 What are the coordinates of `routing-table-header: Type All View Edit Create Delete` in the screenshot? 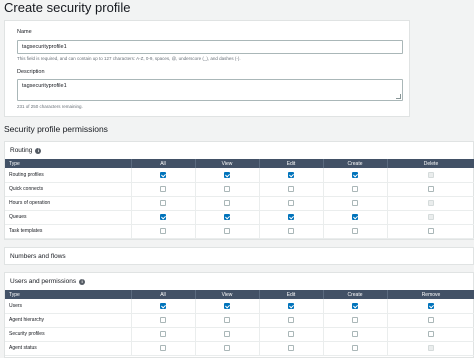 It's located at (239, 163).